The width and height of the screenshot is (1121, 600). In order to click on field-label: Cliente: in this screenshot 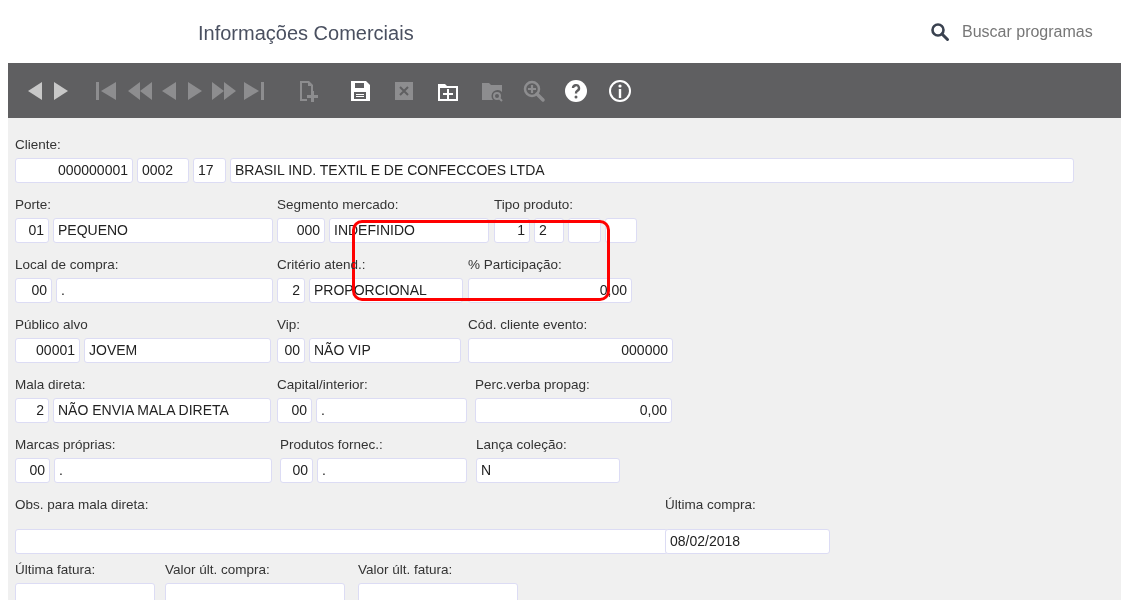, I will do `click(38, 145)`.